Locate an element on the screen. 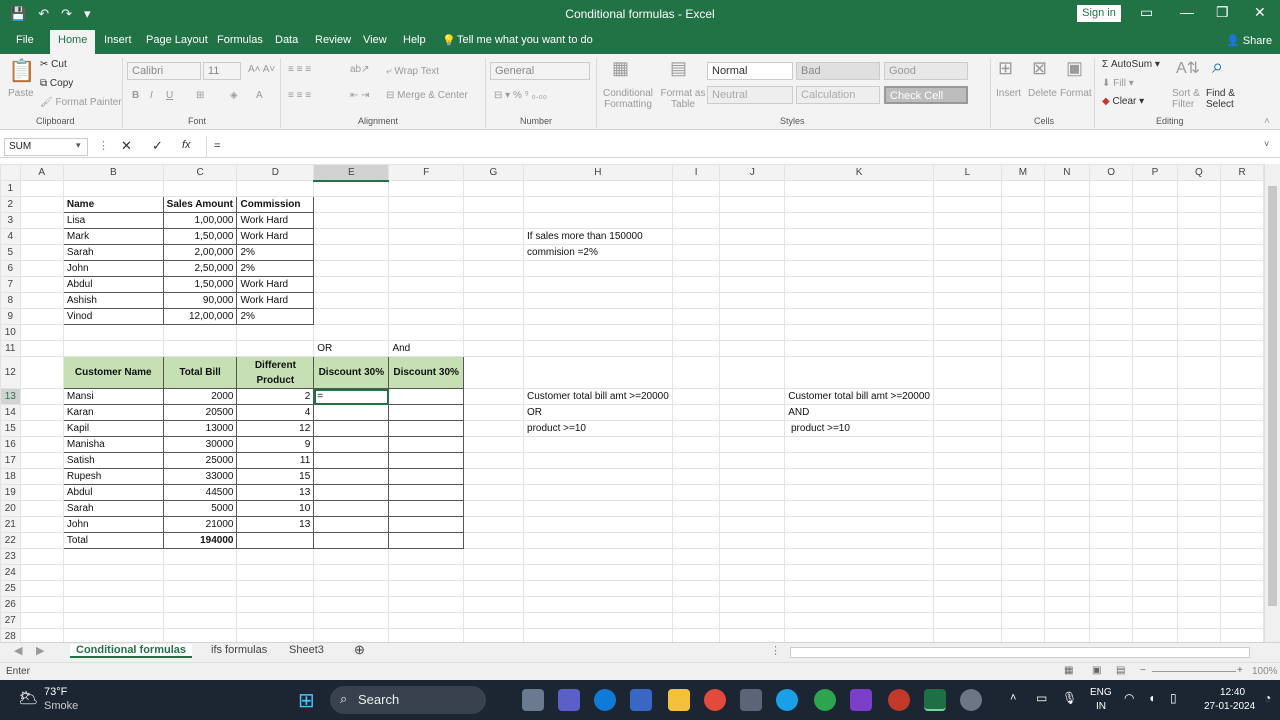  align-top-icon: ≡ ≡ ≡ is located at coordinates (299, 69).